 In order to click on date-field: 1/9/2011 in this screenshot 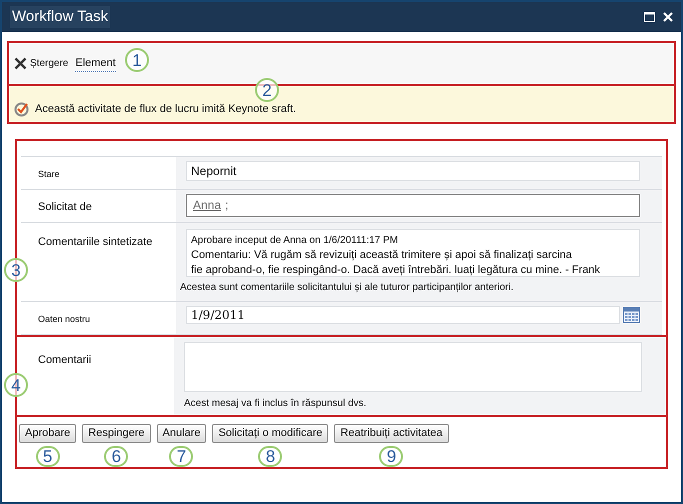, I will do `click(403, 315)`.